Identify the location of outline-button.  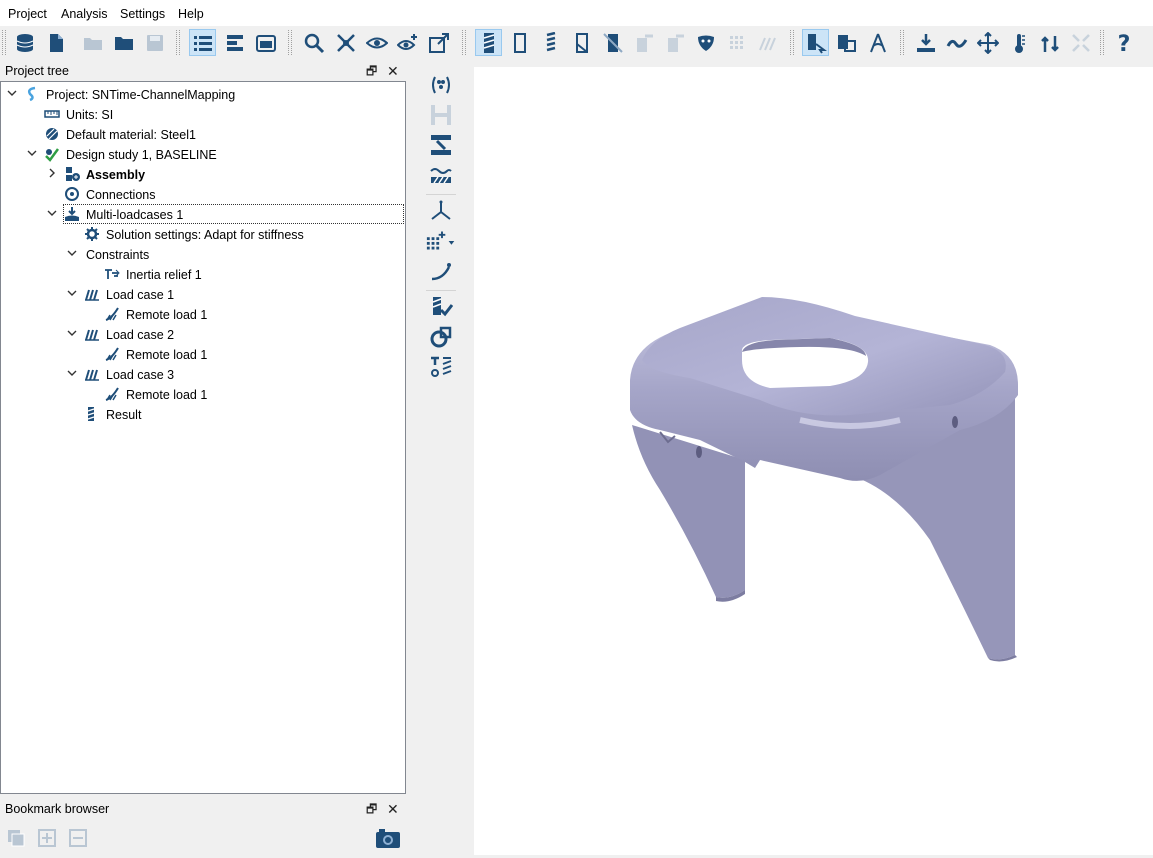
(519, 42).